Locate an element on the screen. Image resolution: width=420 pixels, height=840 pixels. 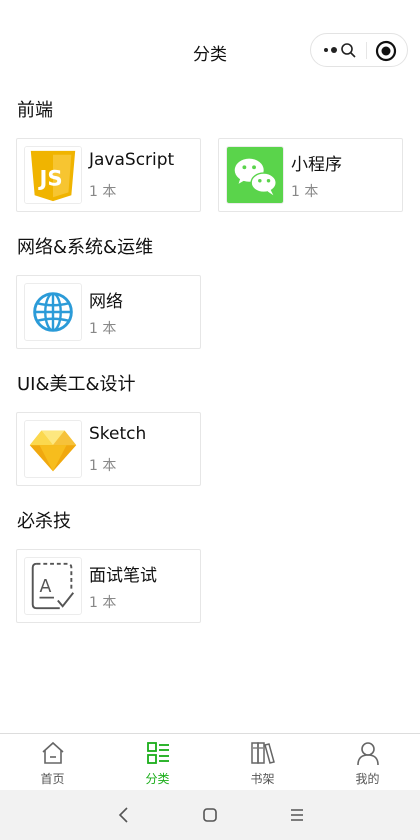
category-card-miniprogram: 小程序 1 本 is located at coordinates (310, 175).